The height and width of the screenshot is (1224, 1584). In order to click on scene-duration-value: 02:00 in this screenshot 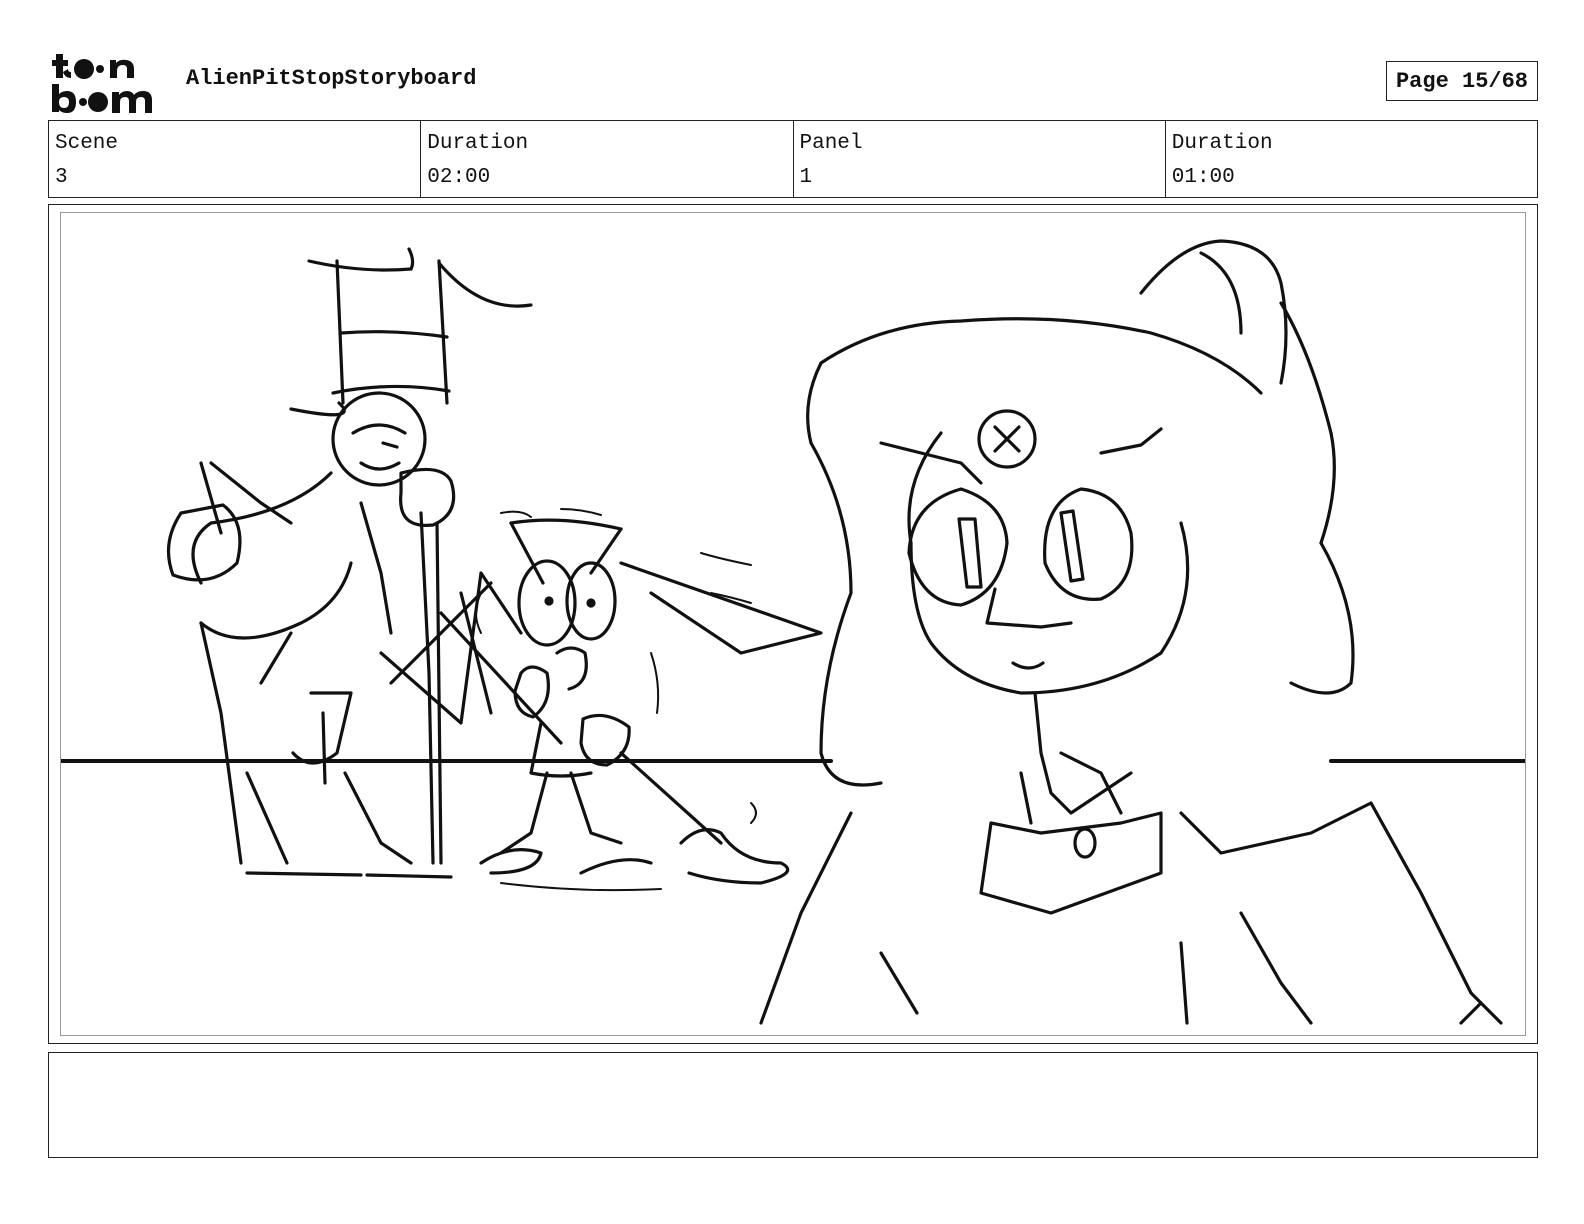, I will do `click(459, 177)`.